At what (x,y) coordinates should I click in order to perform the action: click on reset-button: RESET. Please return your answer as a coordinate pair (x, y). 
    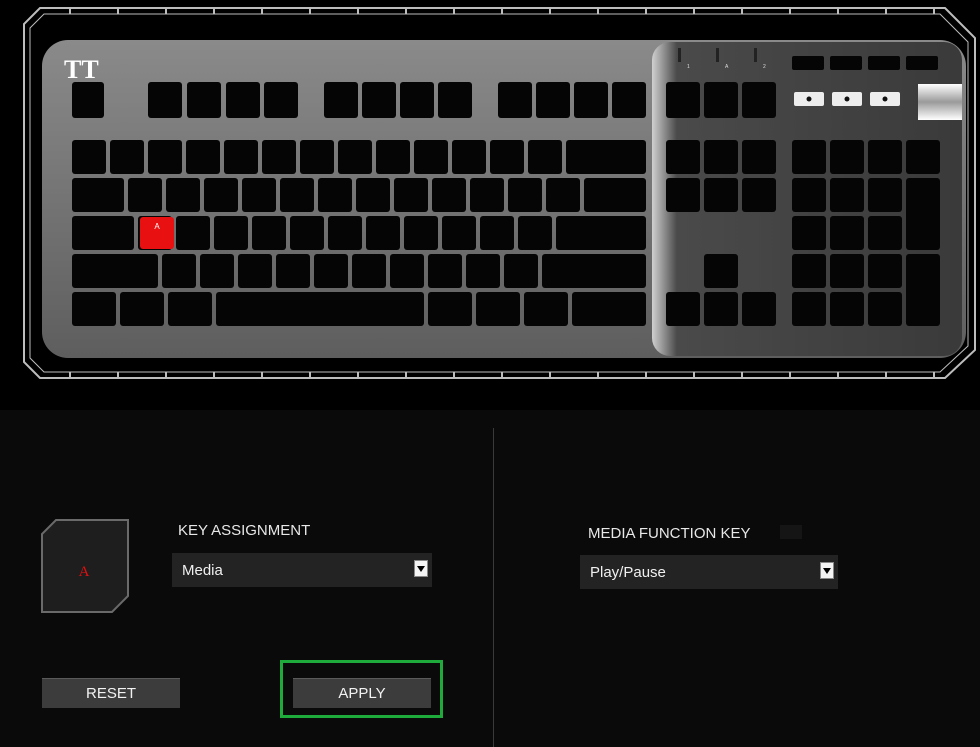
    Looking at the image, I should click on (111, 693).